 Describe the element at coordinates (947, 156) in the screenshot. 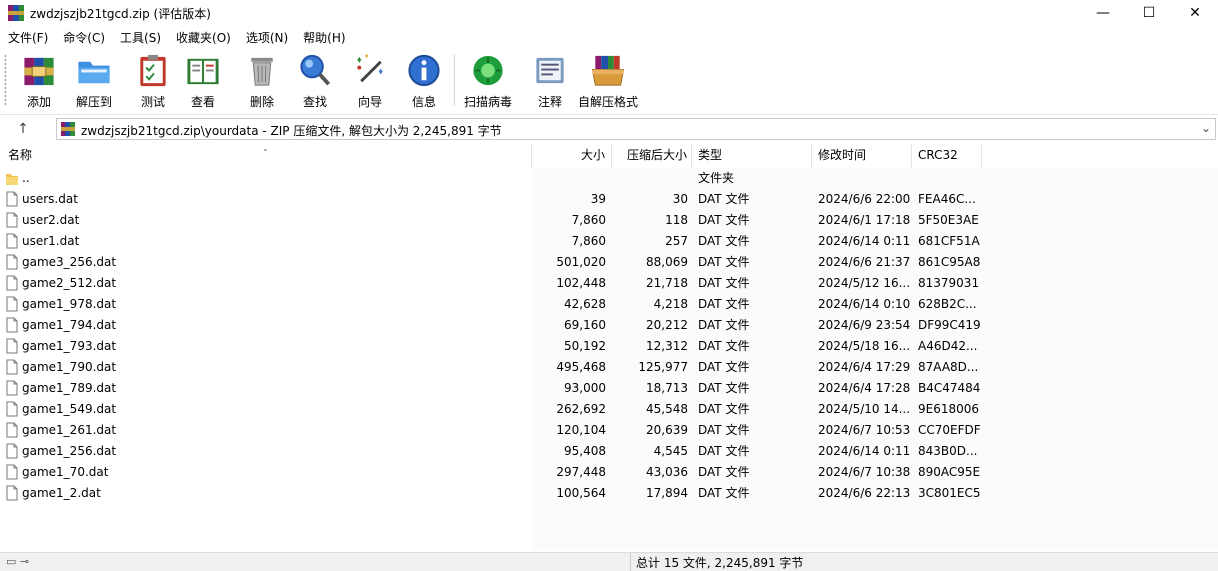

I see `column-header-crc: CRC32` at that location.